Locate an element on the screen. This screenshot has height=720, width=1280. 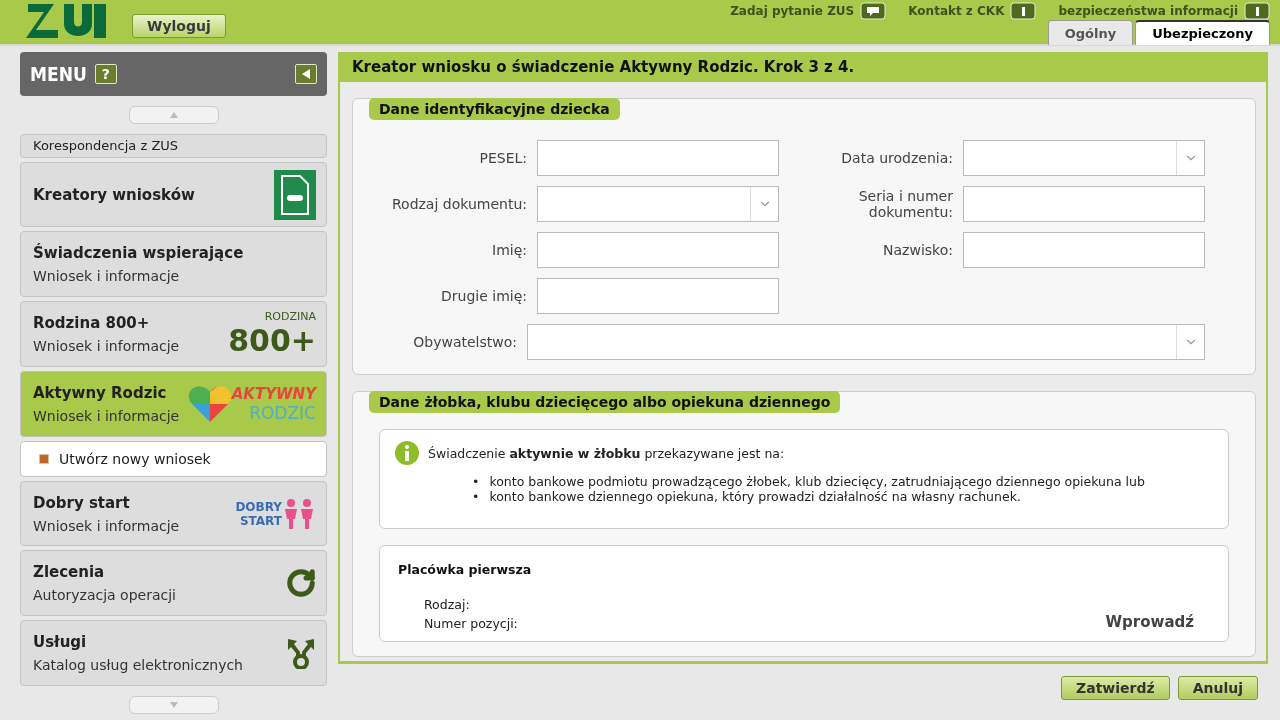
tab: Ogólny is located at coordinates (1090, 32).